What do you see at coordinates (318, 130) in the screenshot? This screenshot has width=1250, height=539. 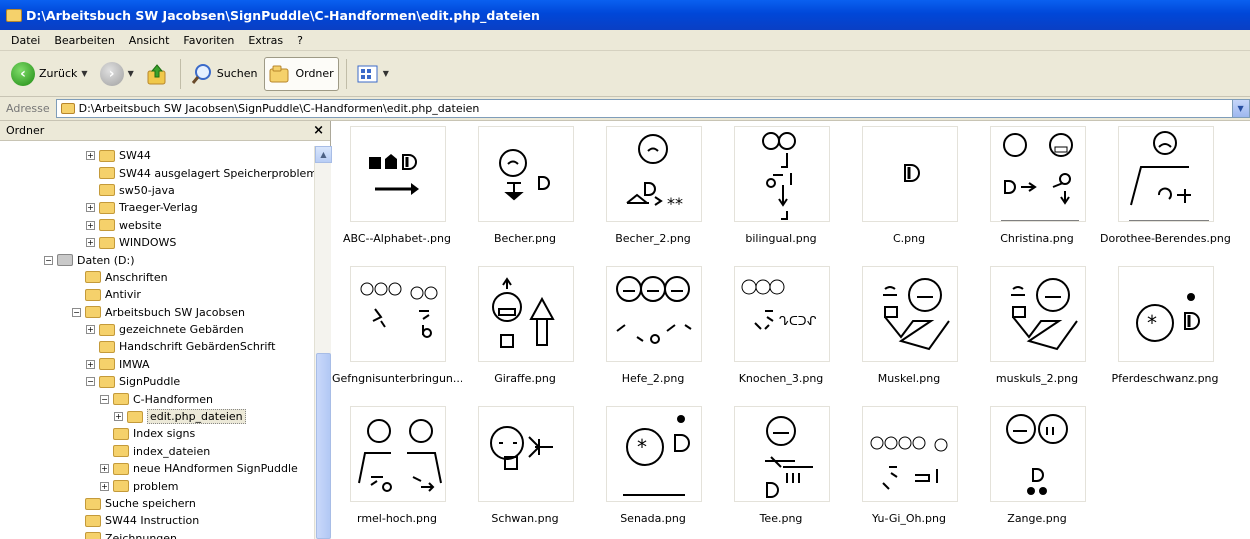 I see `close-icon: ×` at bounding box center [318, 130].